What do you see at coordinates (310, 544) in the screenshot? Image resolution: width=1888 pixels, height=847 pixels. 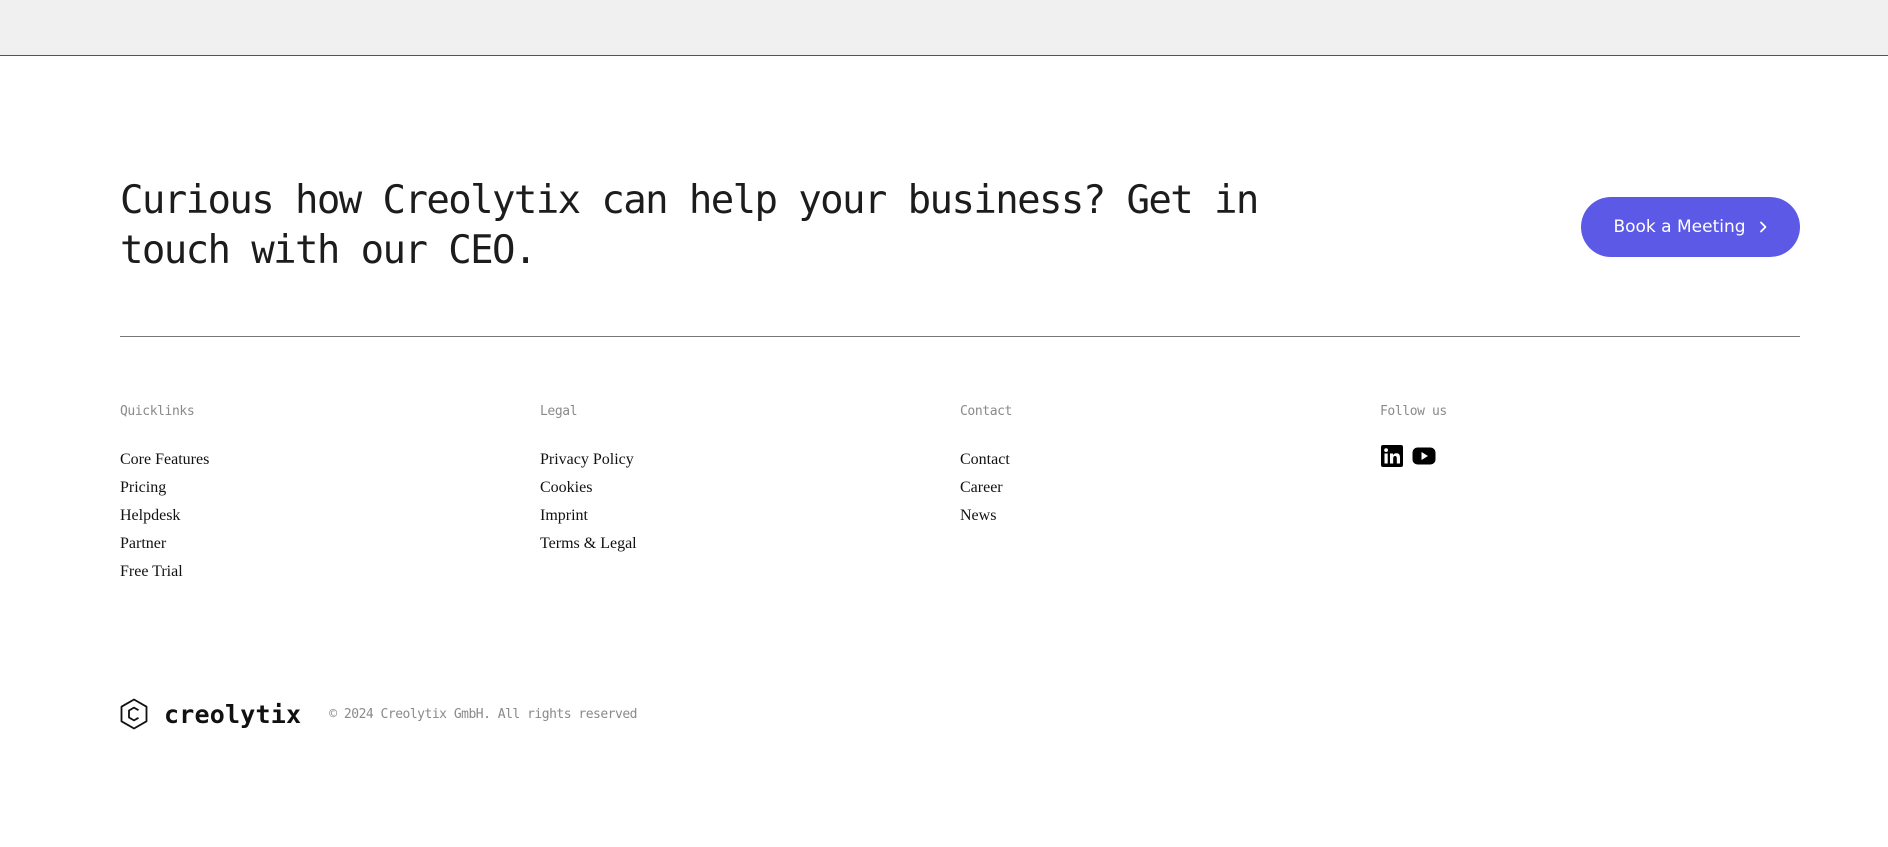 I see `footer-link-partner: Partner` at bounding box center [310, 544].